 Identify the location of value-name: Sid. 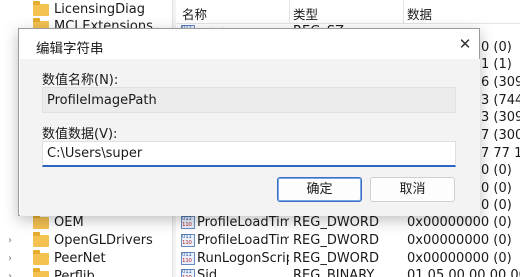
(207, 272).